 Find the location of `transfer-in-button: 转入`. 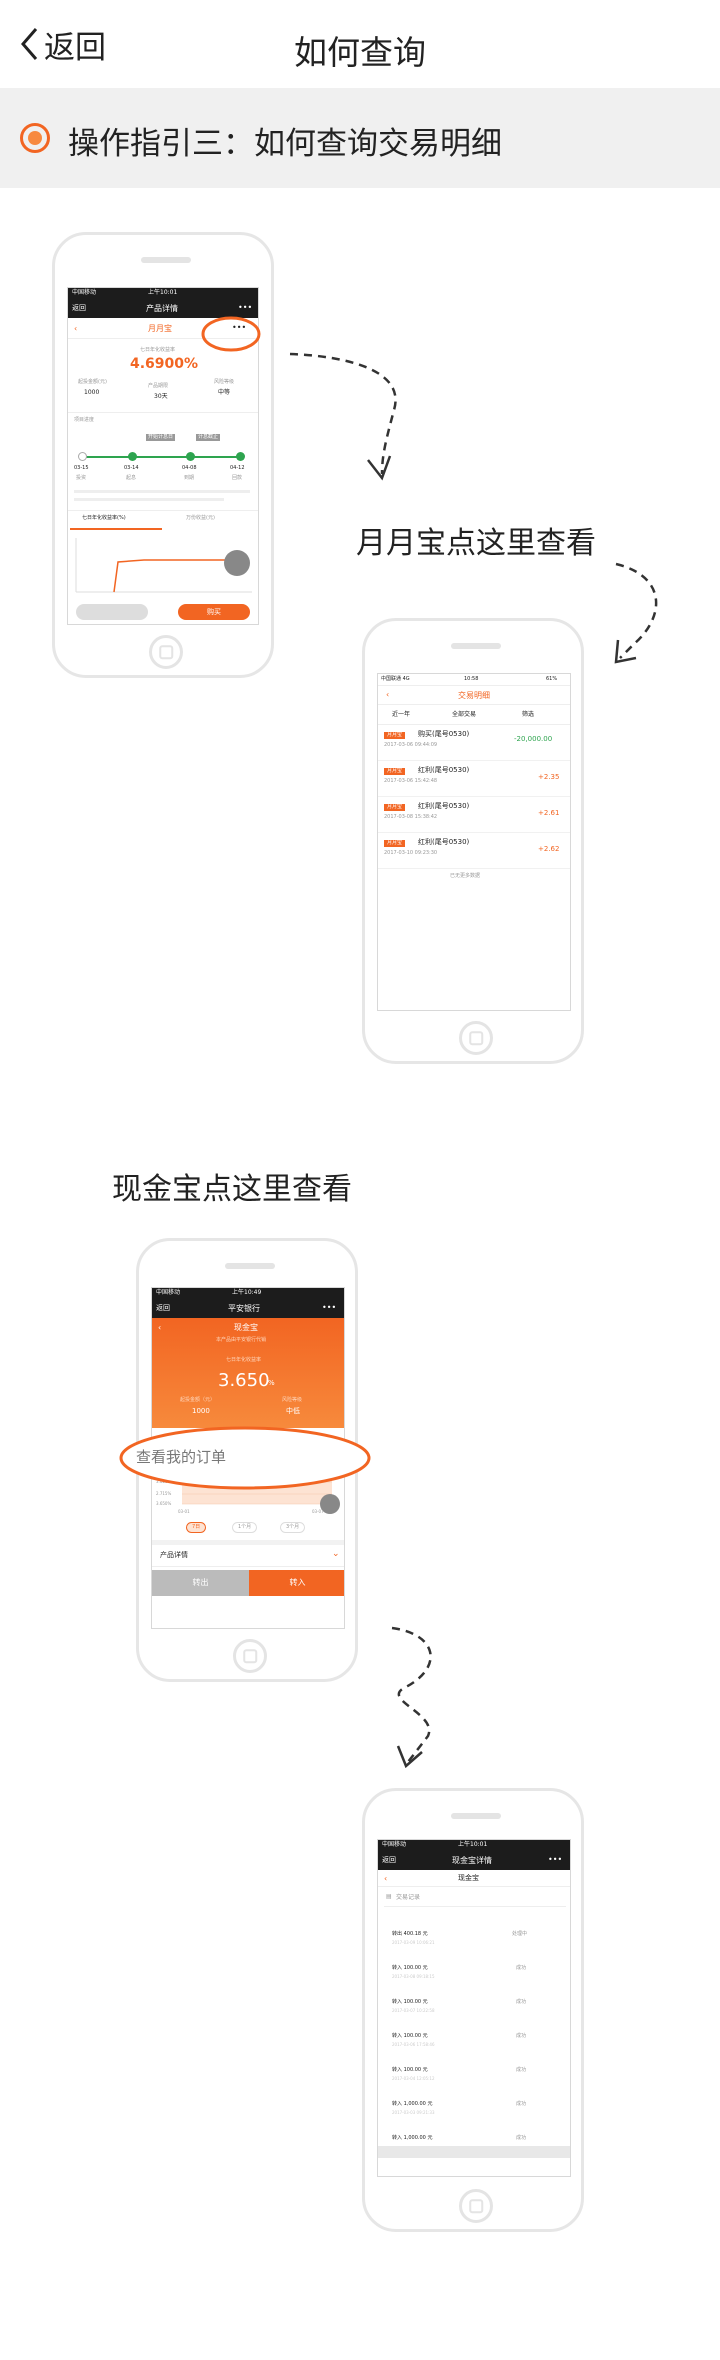

transfer-in-button: 转入 is located at coordinates (296, 1583).